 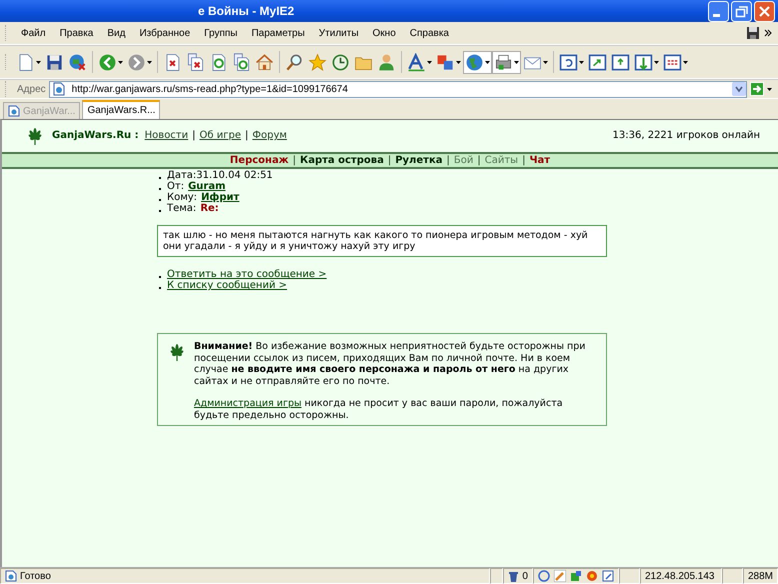 What do you see at coordinates (31, 89) in the screenshot?
I see `address-label: Адрес` at bounding box center [31, 89].